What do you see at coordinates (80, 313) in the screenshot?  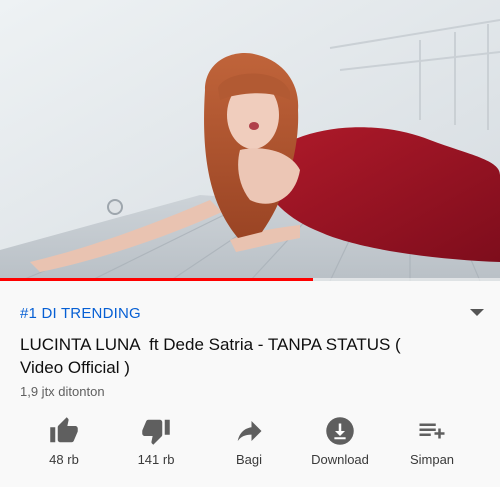 I see `trending-badge: #1 DI TRENDING` at bounding box center [80, 313].